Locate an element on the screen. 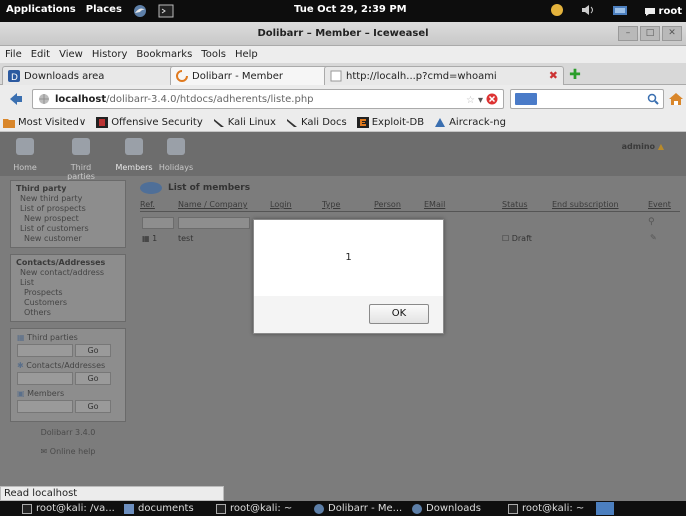 The height and width of the screenshot is (516, 686). bookmark-offensive-security: Offensive Security is located at coordinates (149, 122).